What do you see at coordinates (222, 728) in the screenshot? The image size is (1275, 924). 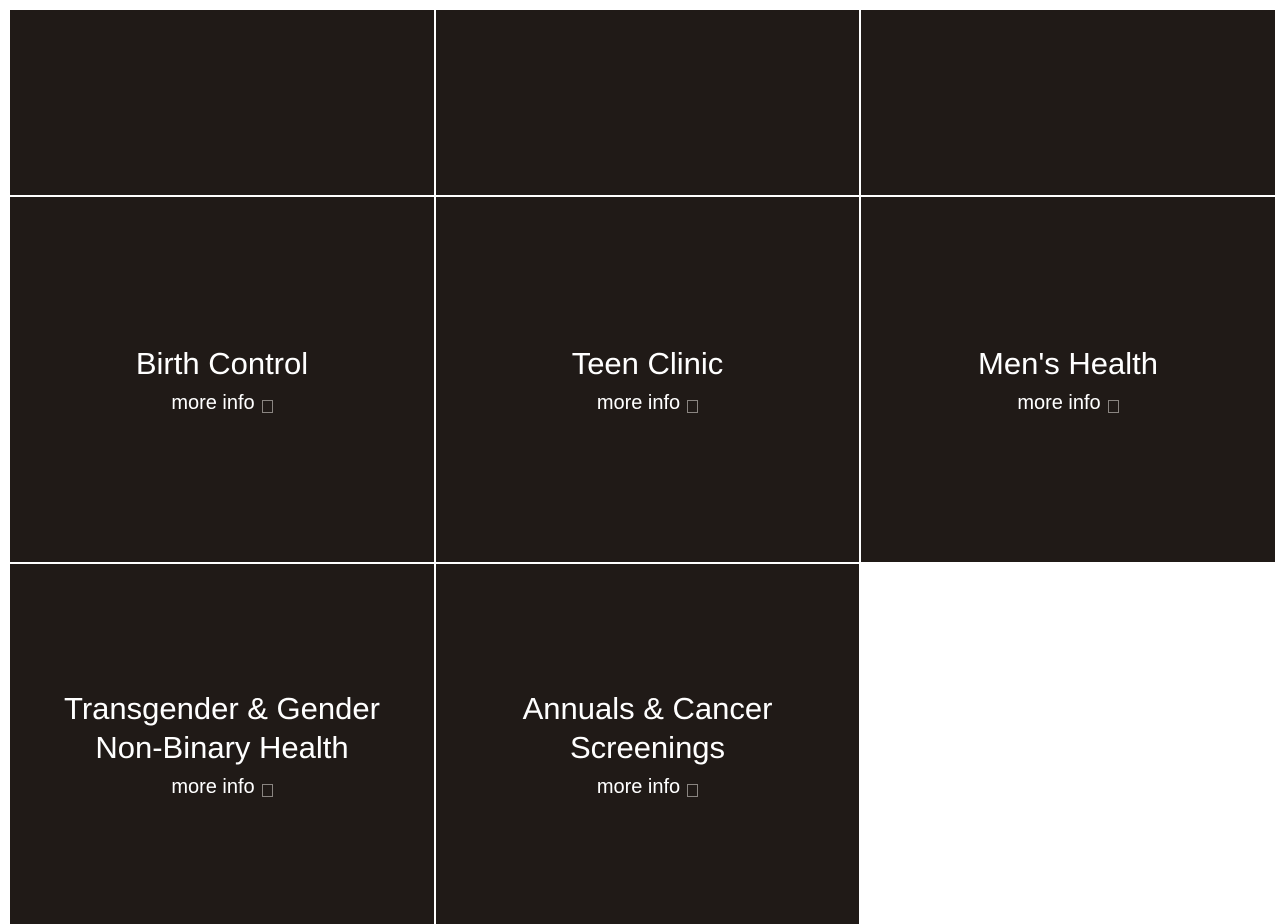 I see `service-title: Transgender & Gender Non-Binary Health` at bounding box center [222, 728].